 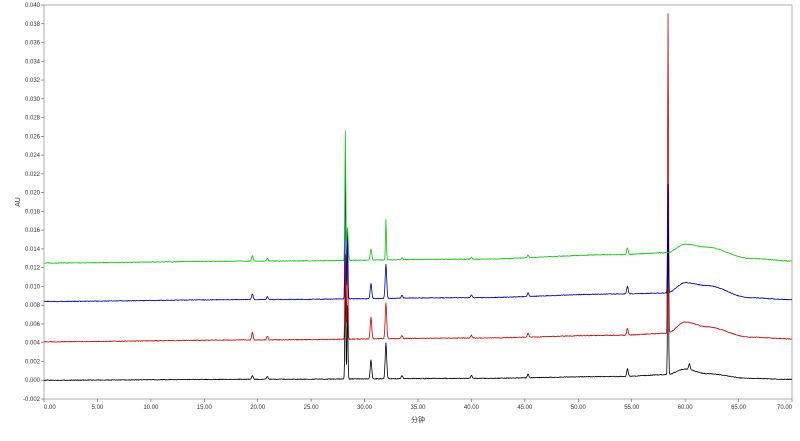 What do you see at coordinates (33, 287) in the screenshot?
I see `y-tick-label: 0.010` at bounding box center [33, 287].